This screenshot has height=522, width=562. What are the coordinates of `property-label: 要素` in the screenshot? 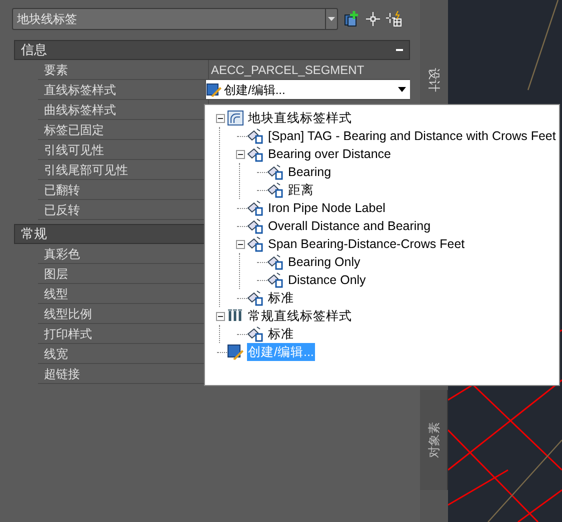 It's located at (123, 69).